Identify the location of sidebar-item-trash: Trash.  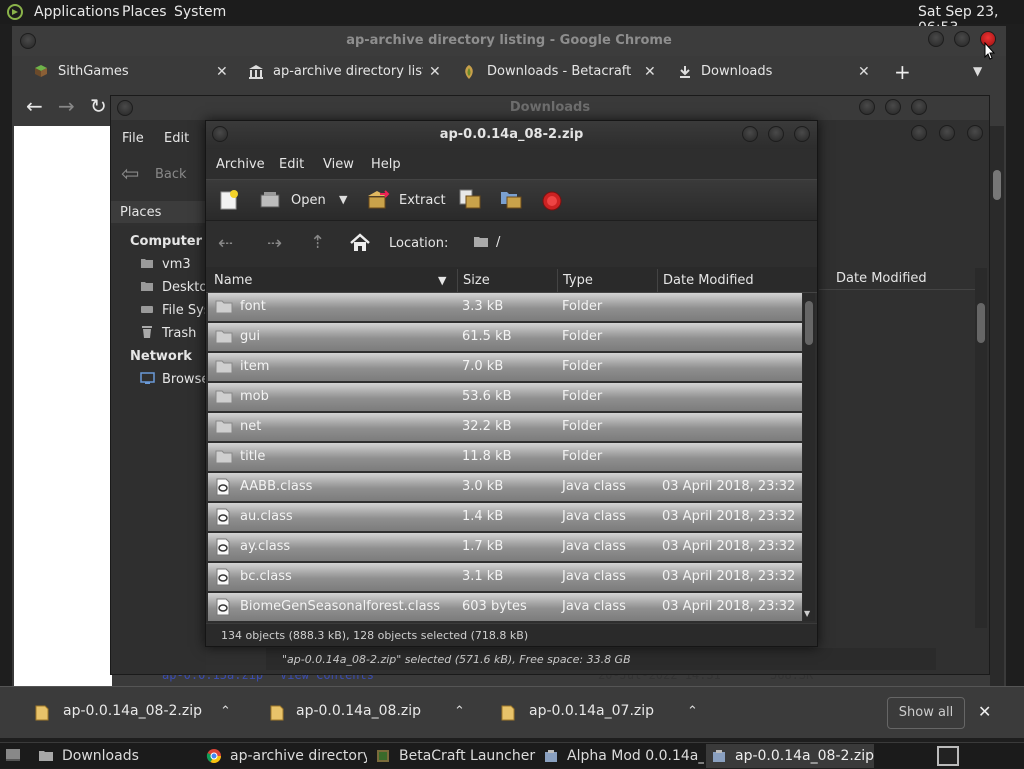
(179, 333).